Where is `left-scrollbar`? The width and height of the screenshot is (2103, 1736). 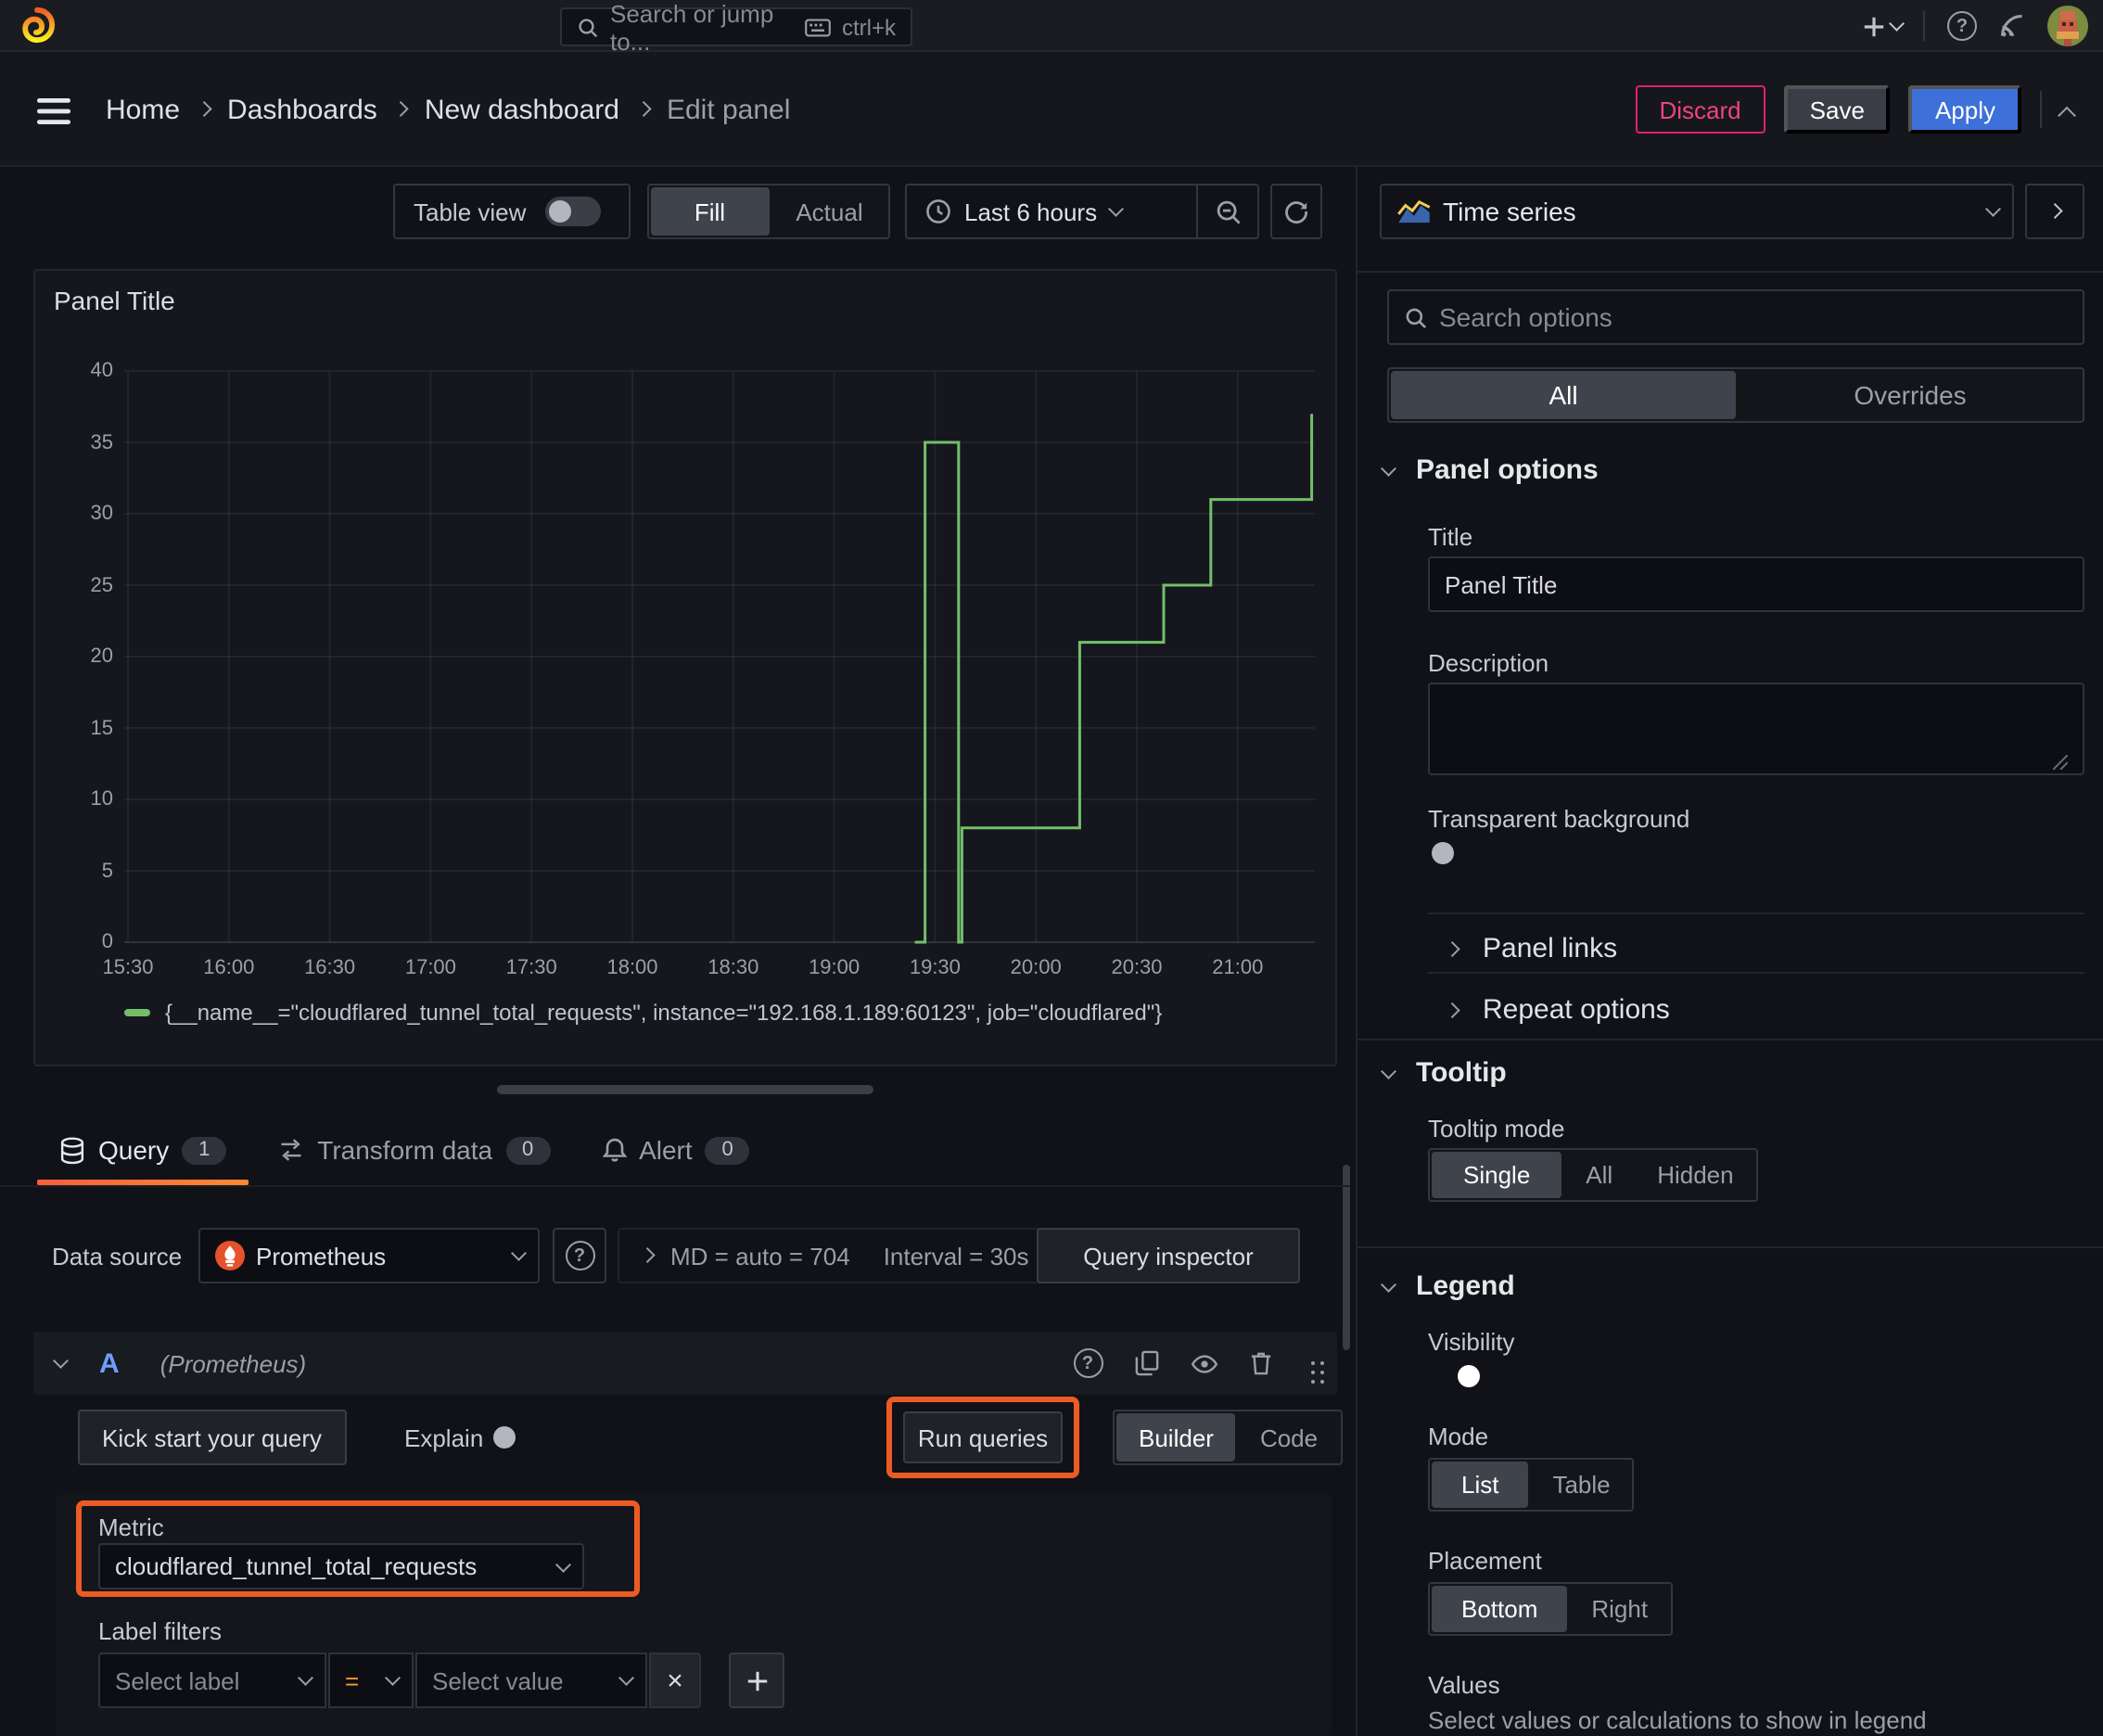 left-scrollbar is located at coordinates (1346, 1258).